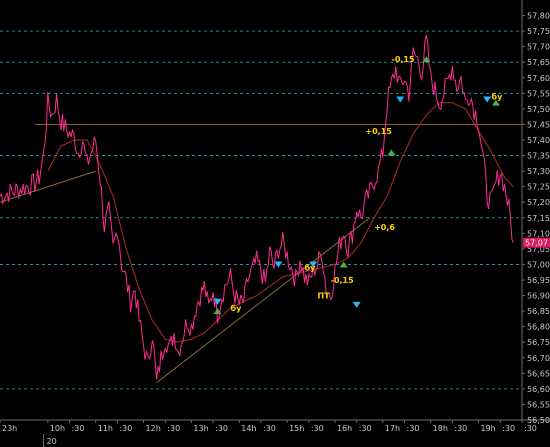 The width and height of the screenshot is (550, 447). I want to click on trade-annotation: +0,6, so click(384, 227).